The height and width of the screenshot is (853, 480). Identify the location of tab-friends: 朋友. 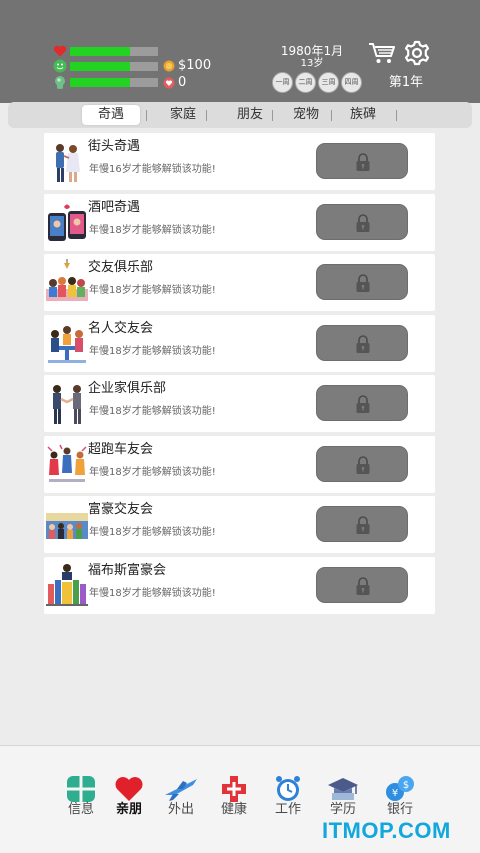
(250, 115).